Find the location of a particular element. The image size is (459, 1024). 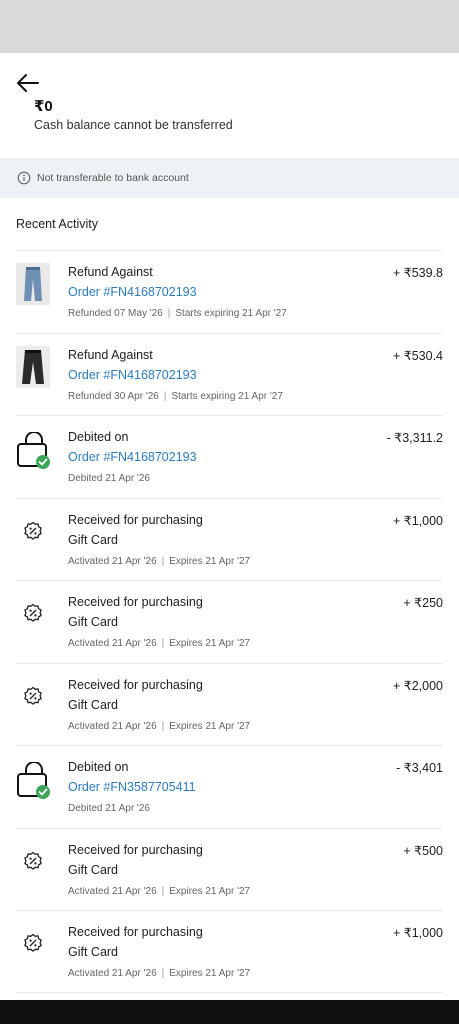

status-bar is located at coordinates (229, 26).